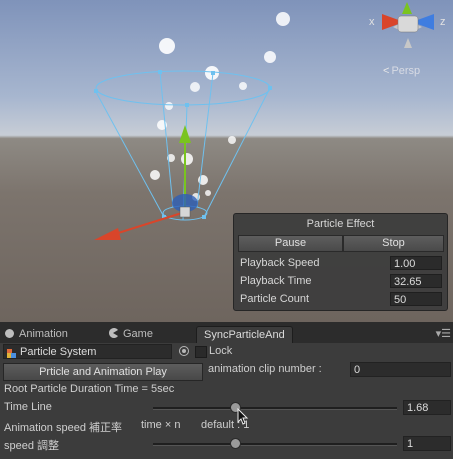  I want to click on particle-count-row: Particle Count 50, so click(341, 300).